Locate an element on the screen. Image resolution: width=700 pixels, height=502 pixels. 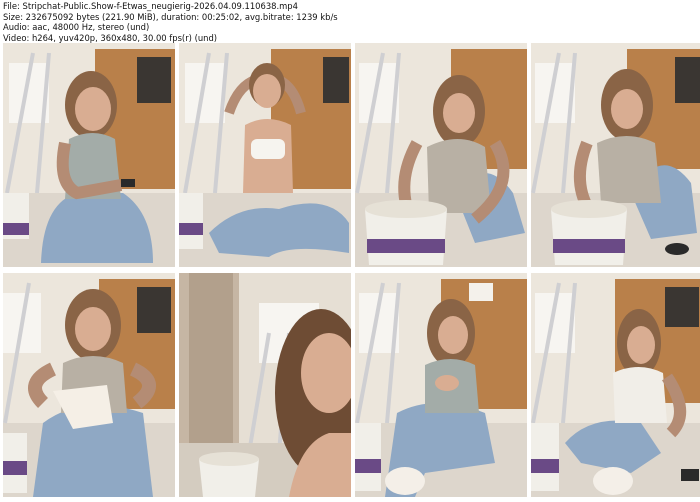
audio-line: Audio: aac, 48000 Hz, stereo (und) is located at coordinates (76, 27).